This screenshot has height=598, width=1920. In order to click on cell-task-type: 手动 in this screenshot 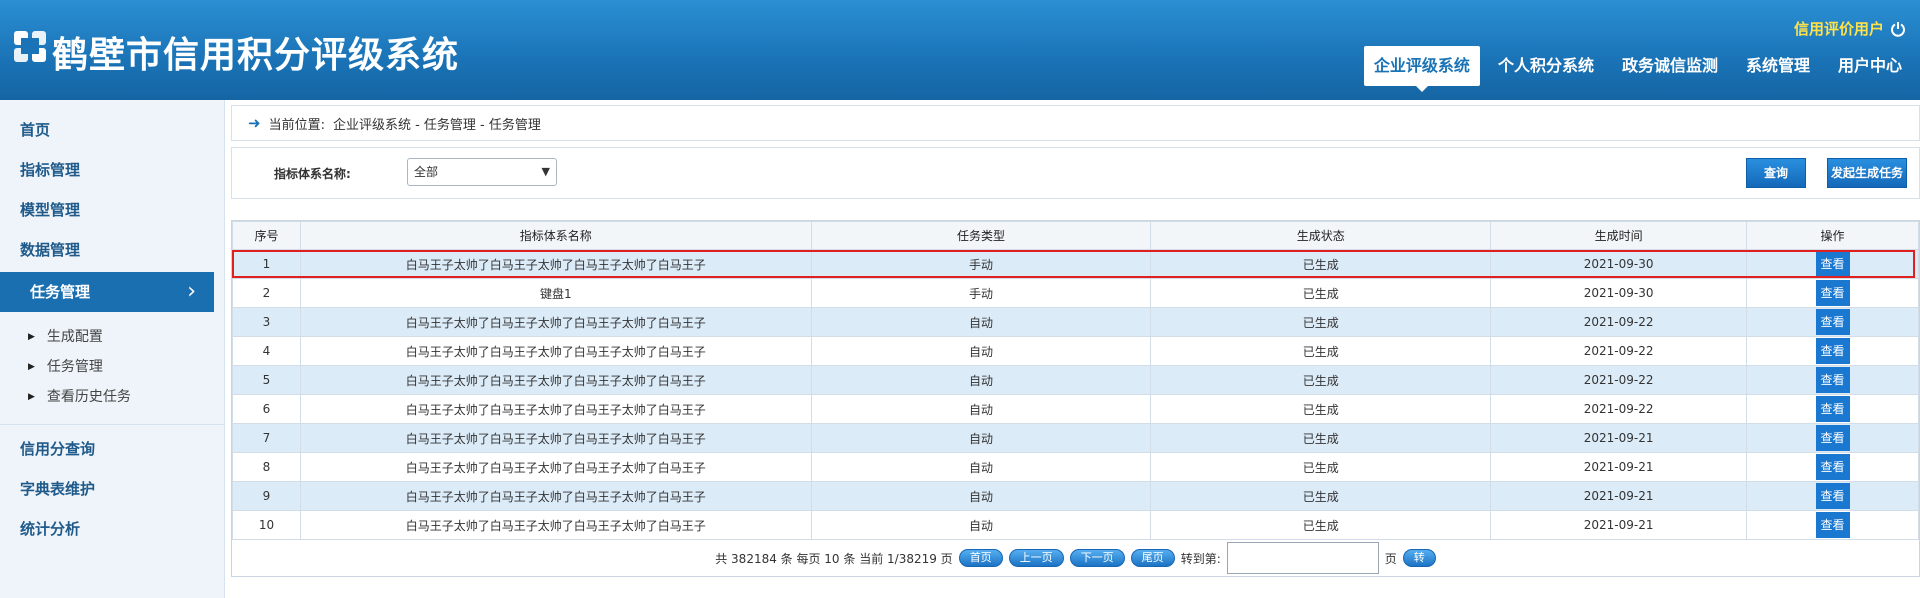, I will do `click(981, 264)`.